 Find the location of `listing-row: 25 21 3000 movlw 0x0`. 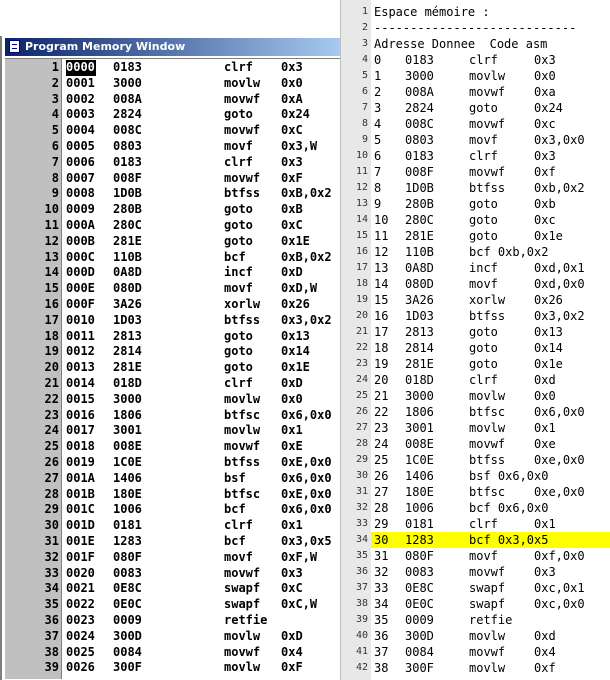

listing-row: 25 21 3000 movlw 0x0 is located at coordinates (475, 396).